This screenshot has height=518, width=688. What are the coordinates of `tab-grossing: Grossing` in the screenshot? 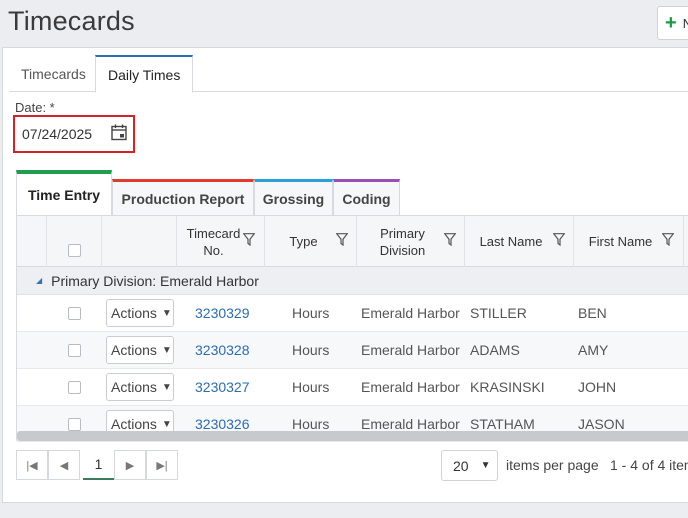 It's located at (293, 197).